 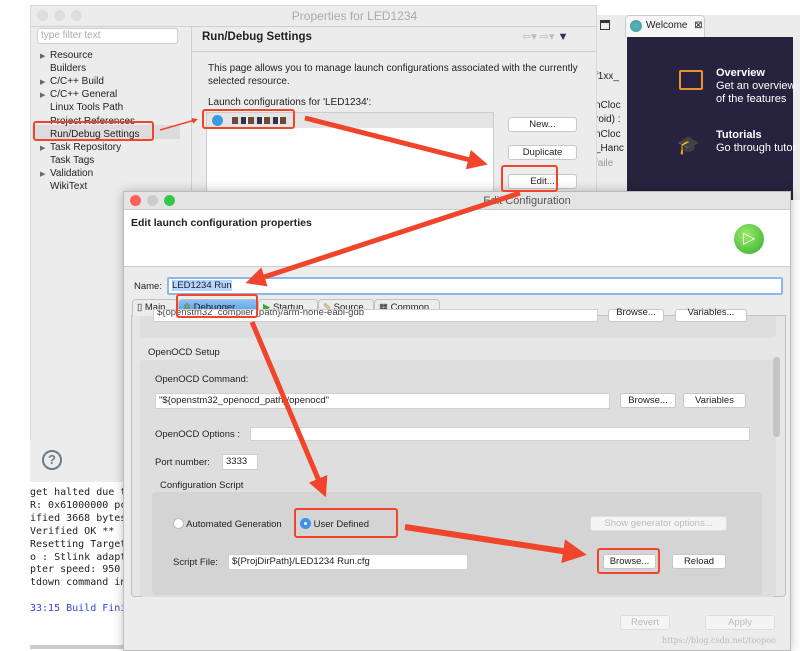 I want to click on arrow-to-browse, so click(x=495, y=544).